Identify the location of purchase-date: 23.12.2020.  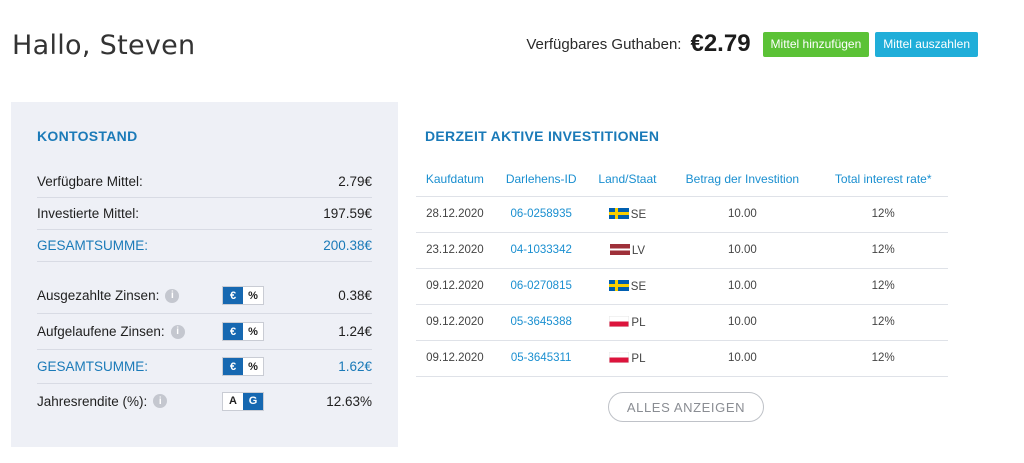
(455, 250).